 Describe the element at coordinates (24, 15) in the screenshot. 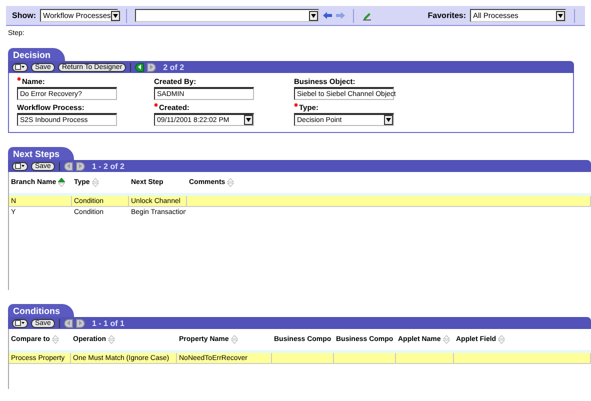

I see `show-label: Show:` at that location.